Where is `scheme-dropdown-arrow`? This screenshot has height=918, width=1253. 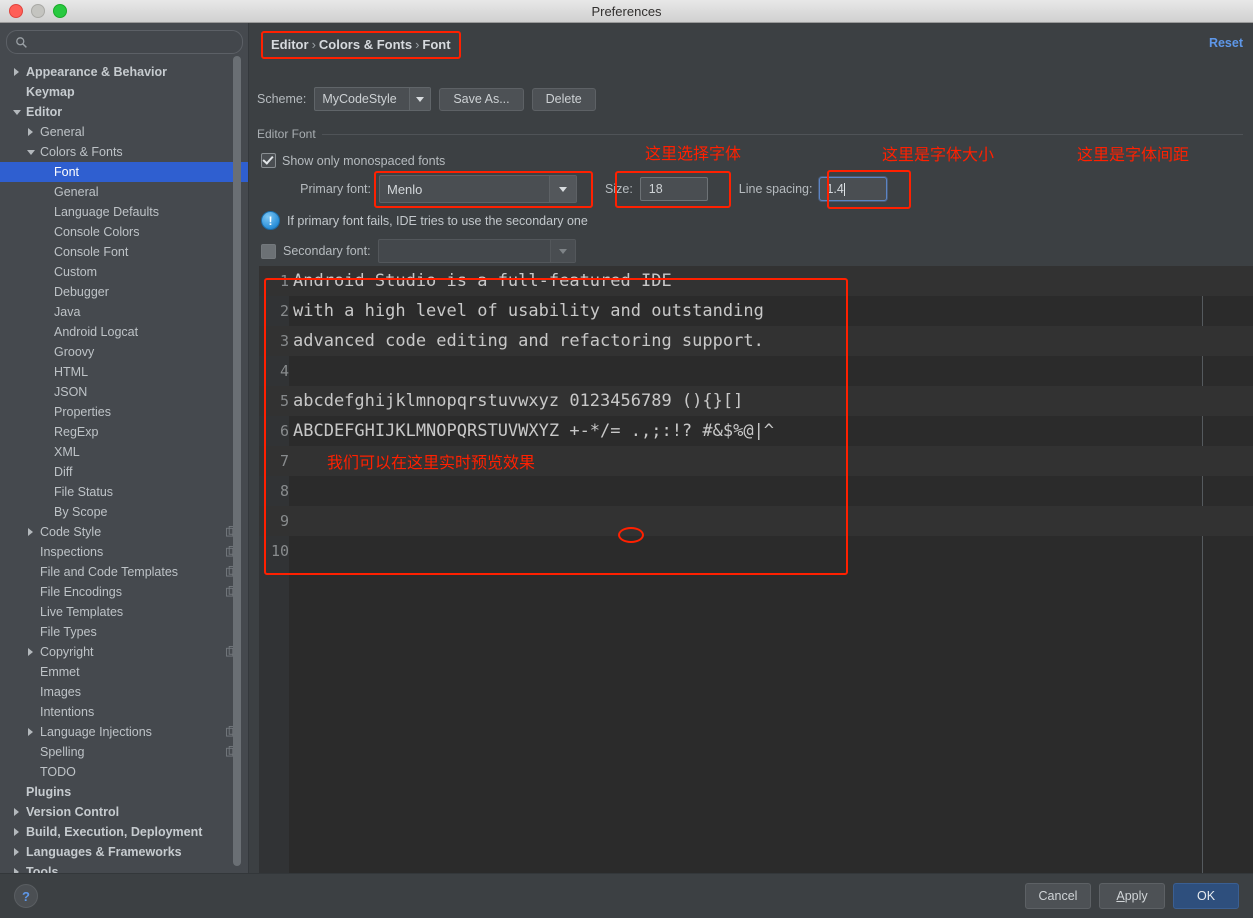 scheme-dropdown-arrow is located at coordinates (420, 99).